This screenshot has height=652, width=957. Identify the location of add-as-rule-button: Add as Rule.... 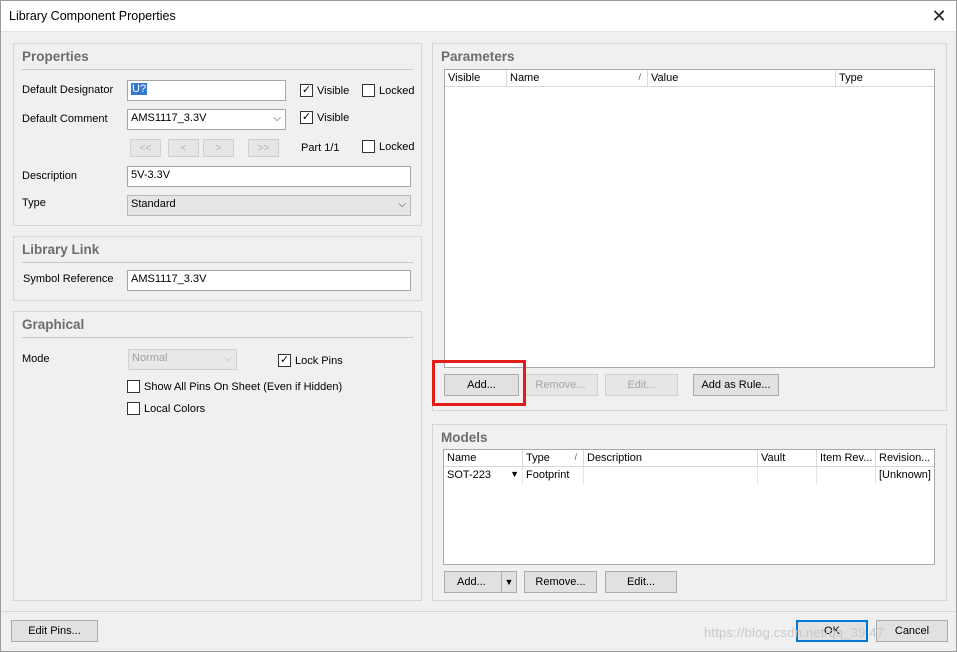
(736, 385).